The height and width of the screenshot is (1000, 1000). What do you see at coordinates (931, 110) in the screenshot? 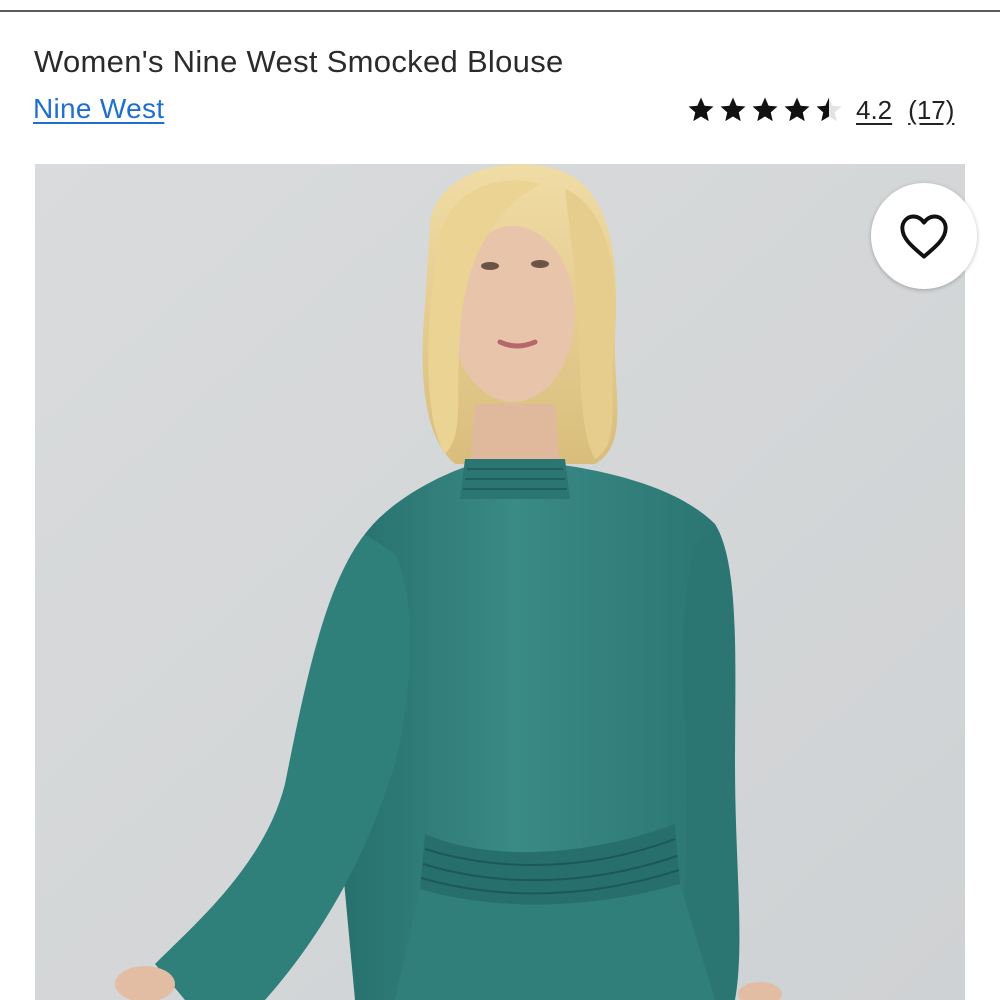
I see `review-count-link: (17)` at bounding box center [931, 110].